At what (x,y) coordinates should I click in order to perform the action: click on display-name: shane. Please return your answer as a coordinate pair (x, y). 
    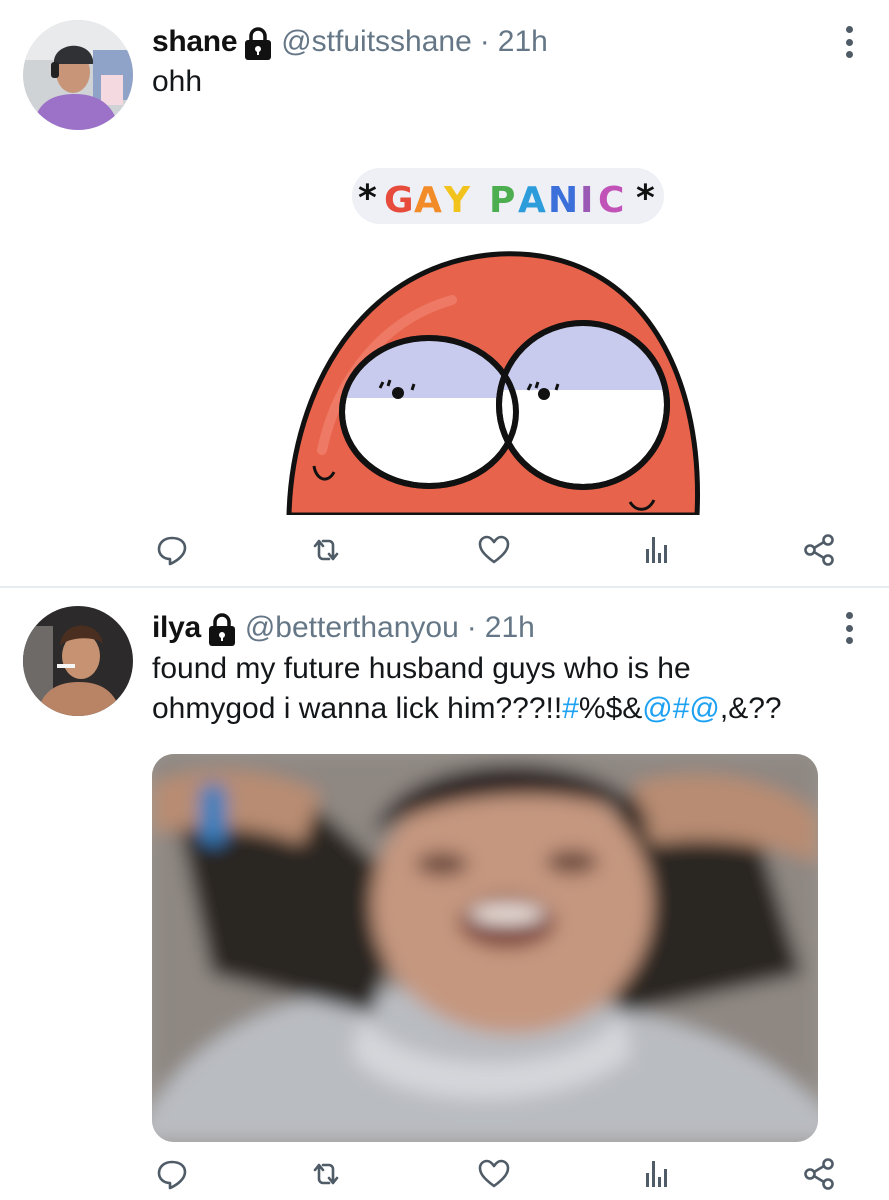
    Looking at the image, I should click on (195, 42).